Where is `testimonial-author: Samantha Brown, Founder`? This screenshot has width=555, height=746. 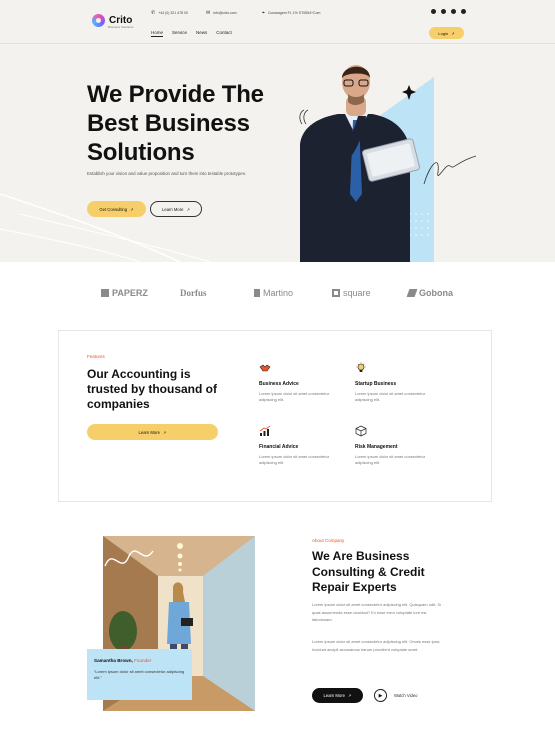
testimonial-author: Samantha Brown, Founder is located at coordinates (123, 660).